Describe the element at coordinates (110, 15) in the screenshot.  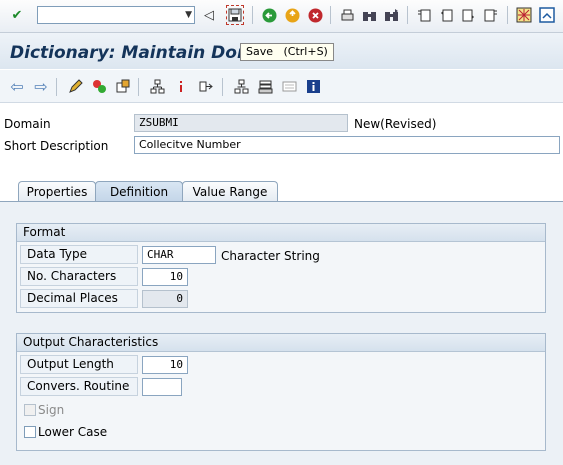
I see `command-input` at that location.